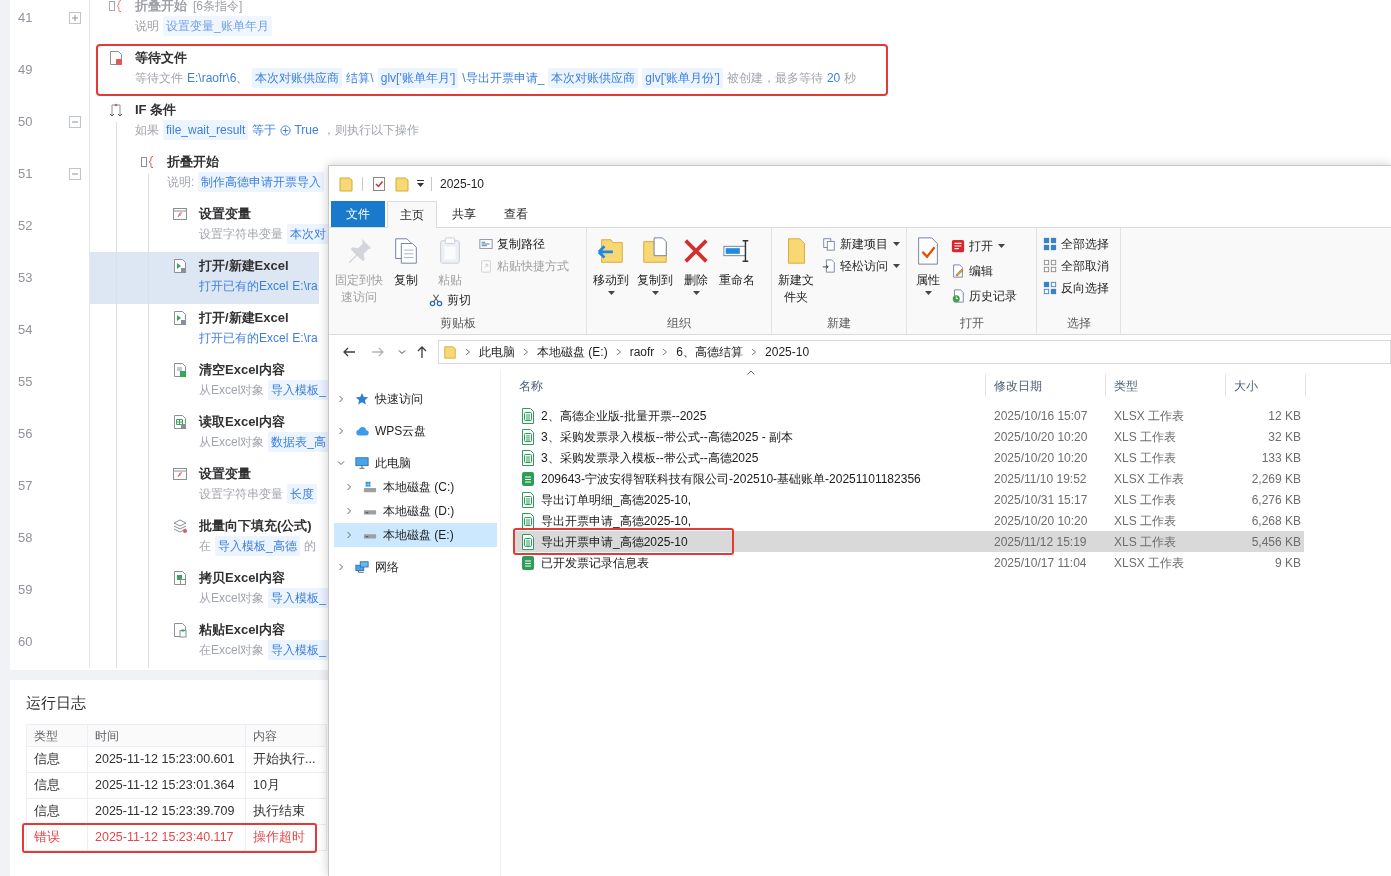 This screenshot has width=1391, height=876. Describe the element at coordinates (415, 535) in the screenshot. I see `nav-item: 本地磁盘 (E:)` at that location.